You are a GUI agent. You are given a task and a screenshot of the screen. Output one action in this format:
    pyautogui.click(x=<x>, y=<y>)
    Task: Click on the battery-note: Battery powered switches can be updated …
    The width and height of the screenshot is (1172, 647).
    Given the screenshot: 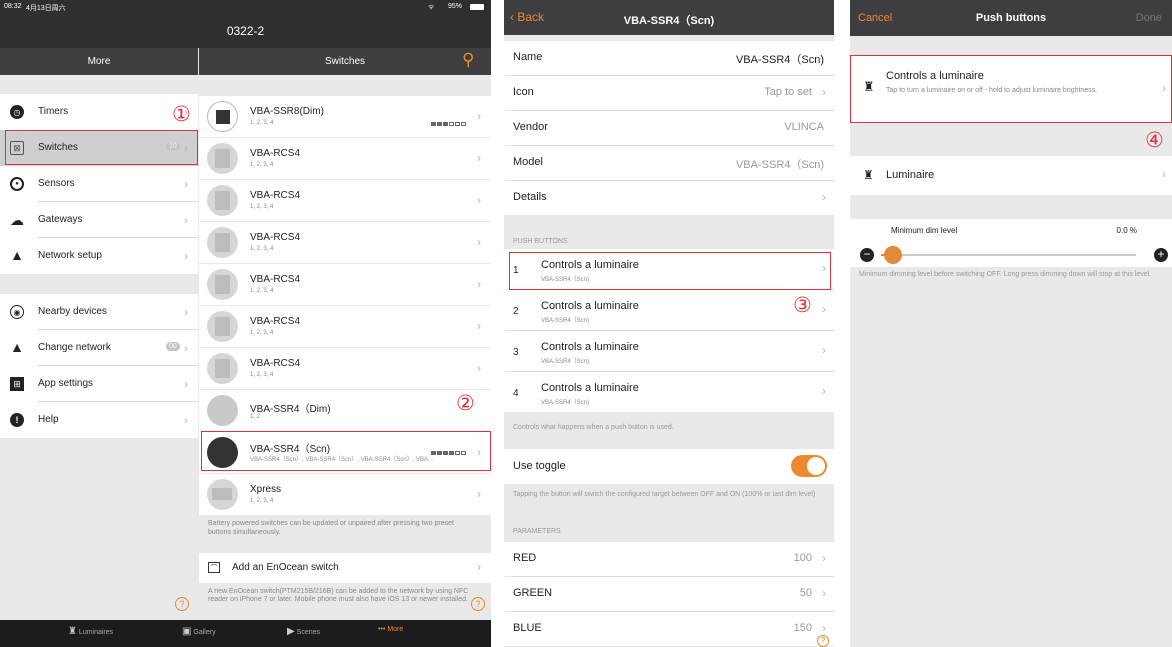 What is the action you would take?
    pyautogui.click(x=331, y=528)
    